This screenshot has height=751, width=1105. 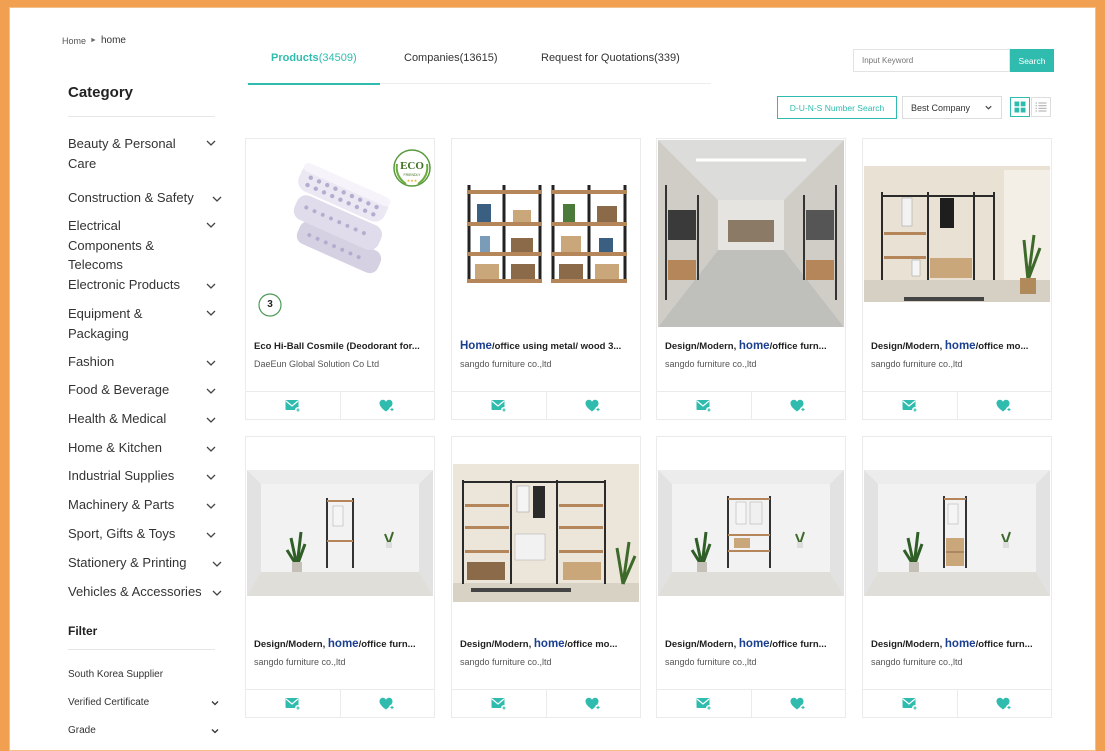 What do you see at coordinates (145, 592) in the screenshot?
I see `category-item: Vehicles & Accessories` at bounding box center [145, 592].